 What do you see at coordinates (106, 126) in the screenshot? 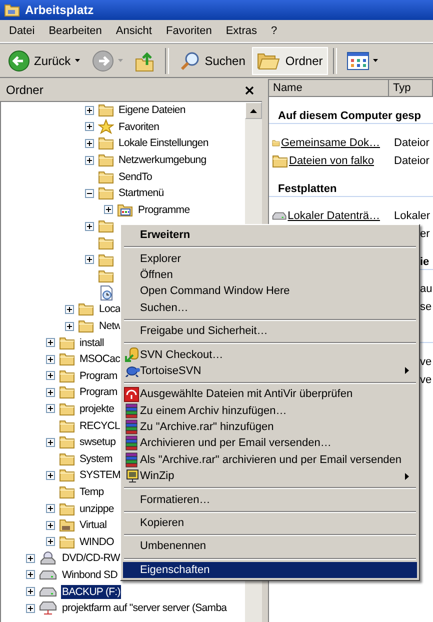
I see `star-icon` at bounding box center [106, 126].